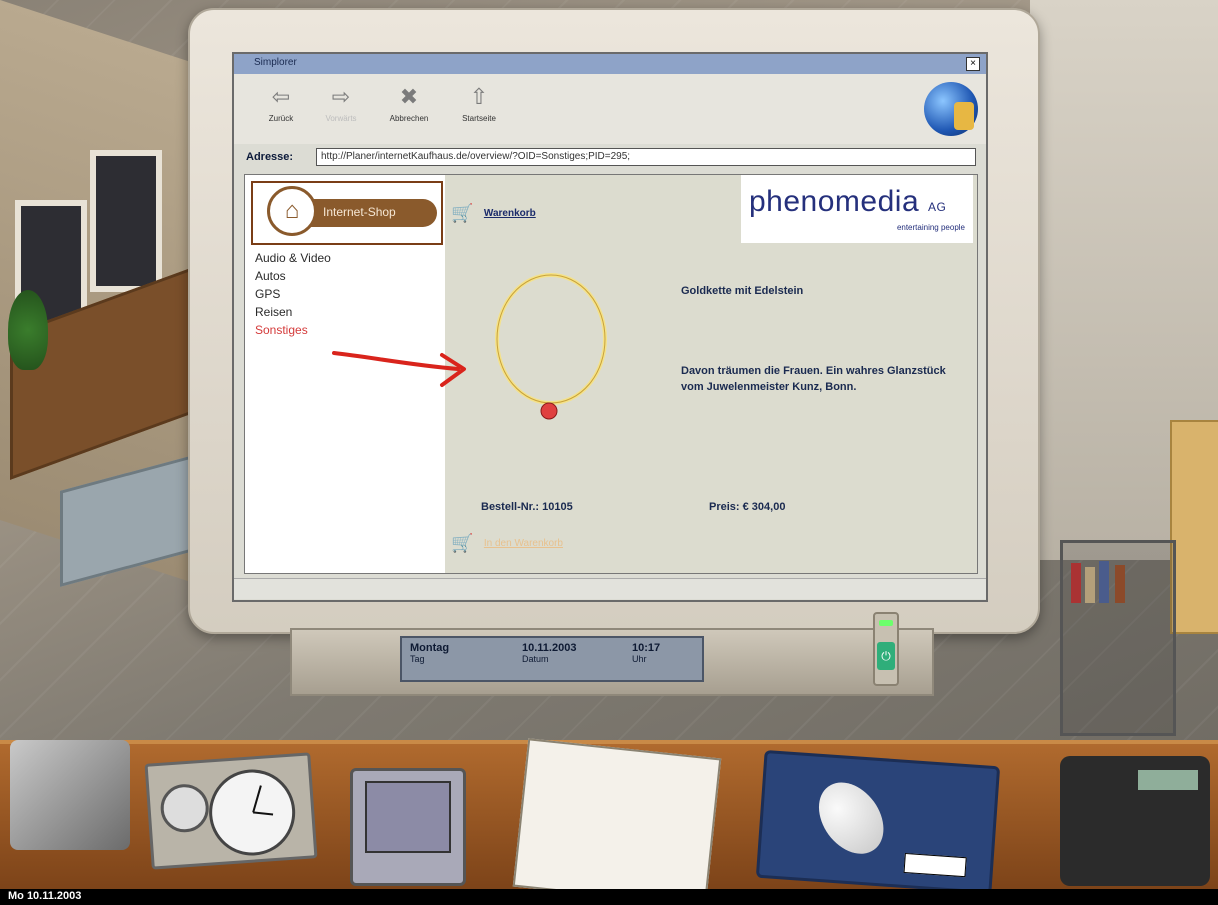 The height and width of the screenshot is (905, 1218). Describe the element at coordinates (417, 659) in the screenshot. I see `day-label: Tag` at that location.